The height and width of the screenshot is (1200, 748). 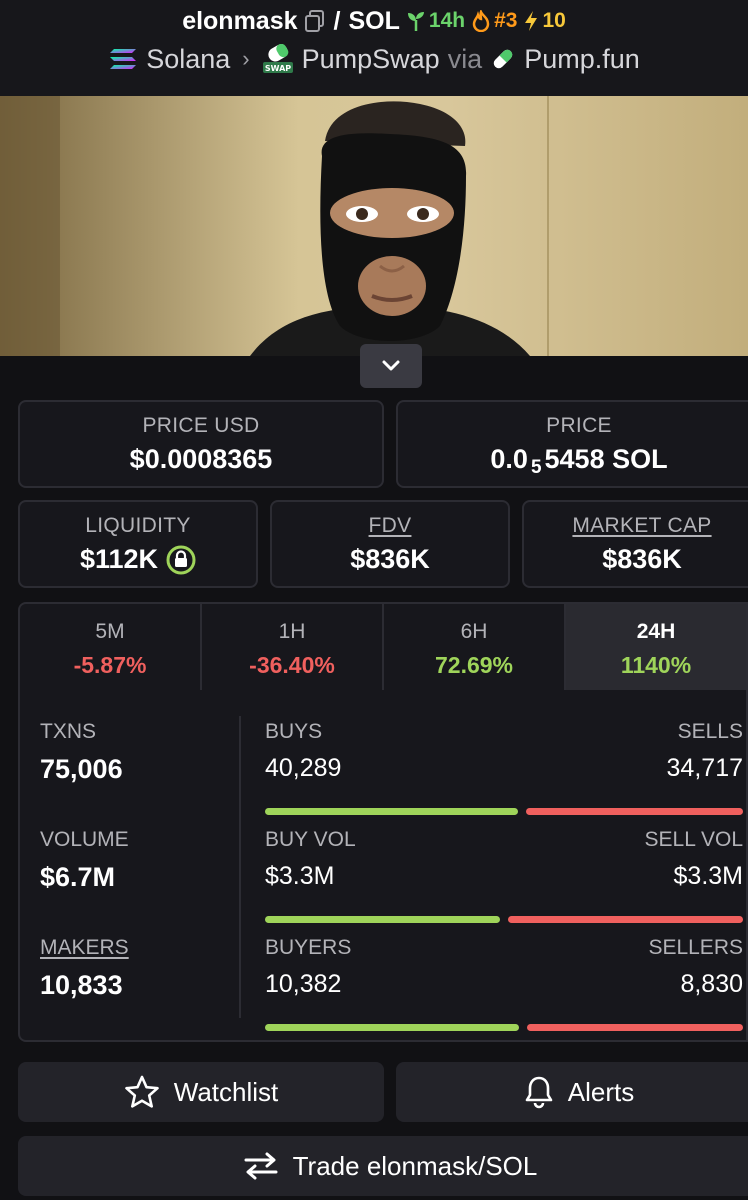 I want to click on copy-icon, so click(x=315, y=21).